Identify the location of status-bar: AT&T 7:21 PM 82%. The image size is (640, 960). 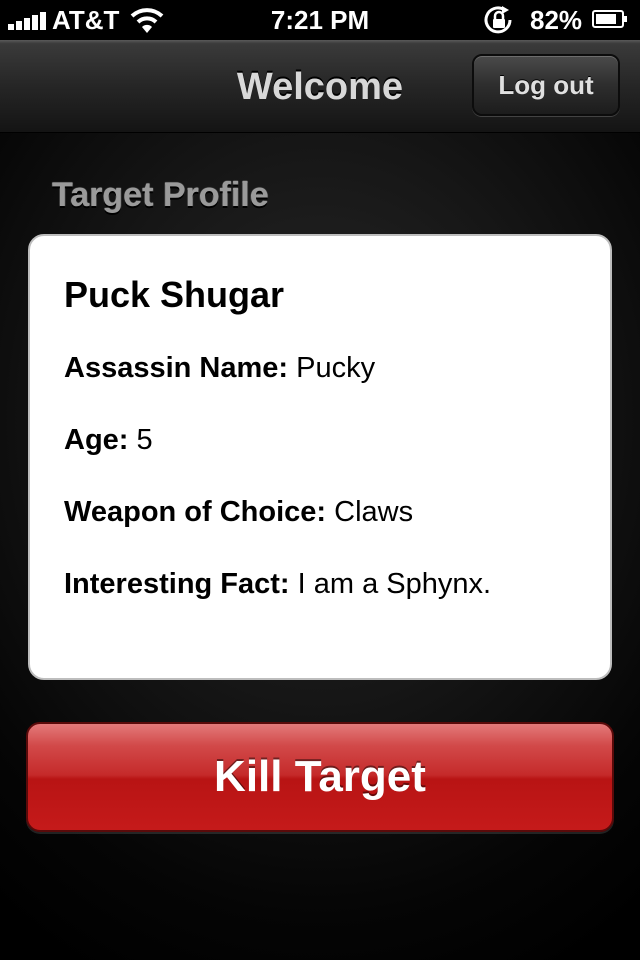
(320, 20).